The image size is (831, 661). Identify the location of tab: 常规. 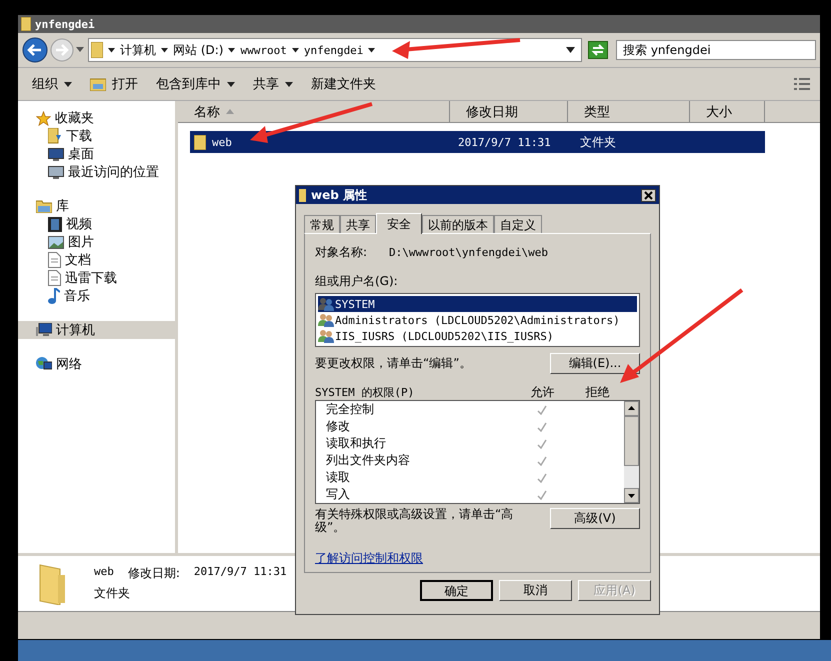
(322, 224).